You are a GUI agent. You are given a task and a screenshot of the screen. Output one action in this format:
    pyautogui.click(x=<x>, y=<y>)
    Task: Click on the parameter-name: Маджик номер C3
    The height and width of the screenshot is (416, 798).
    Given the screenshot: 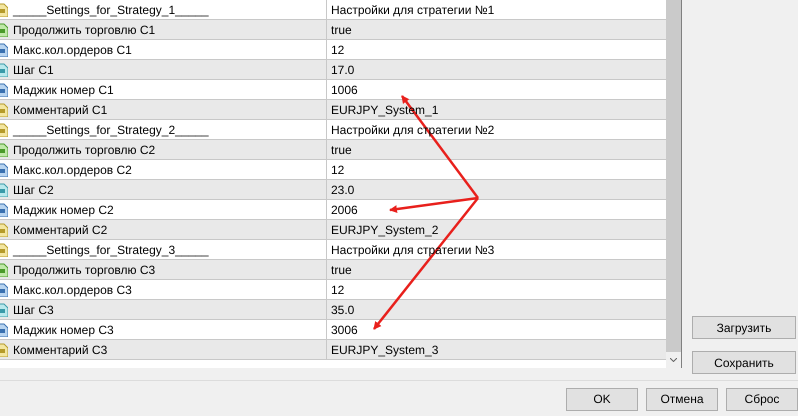 What is the action you would take?
    pyautogui.click(x=63, y=329)
    